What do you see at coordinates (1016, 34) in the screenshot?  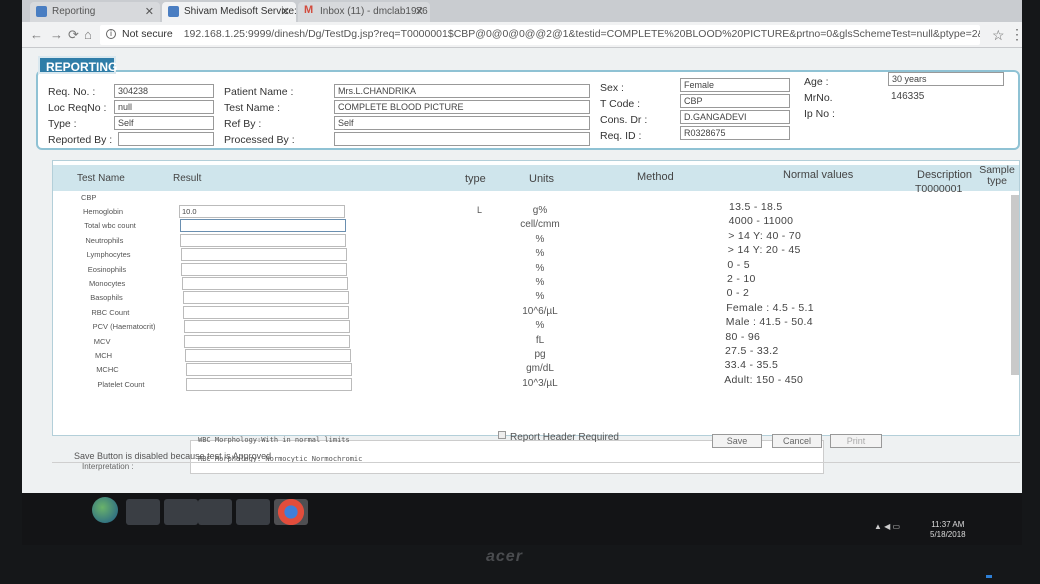 I see `browser-menu-icon: ⋮` at bounding box center [1016, 34].